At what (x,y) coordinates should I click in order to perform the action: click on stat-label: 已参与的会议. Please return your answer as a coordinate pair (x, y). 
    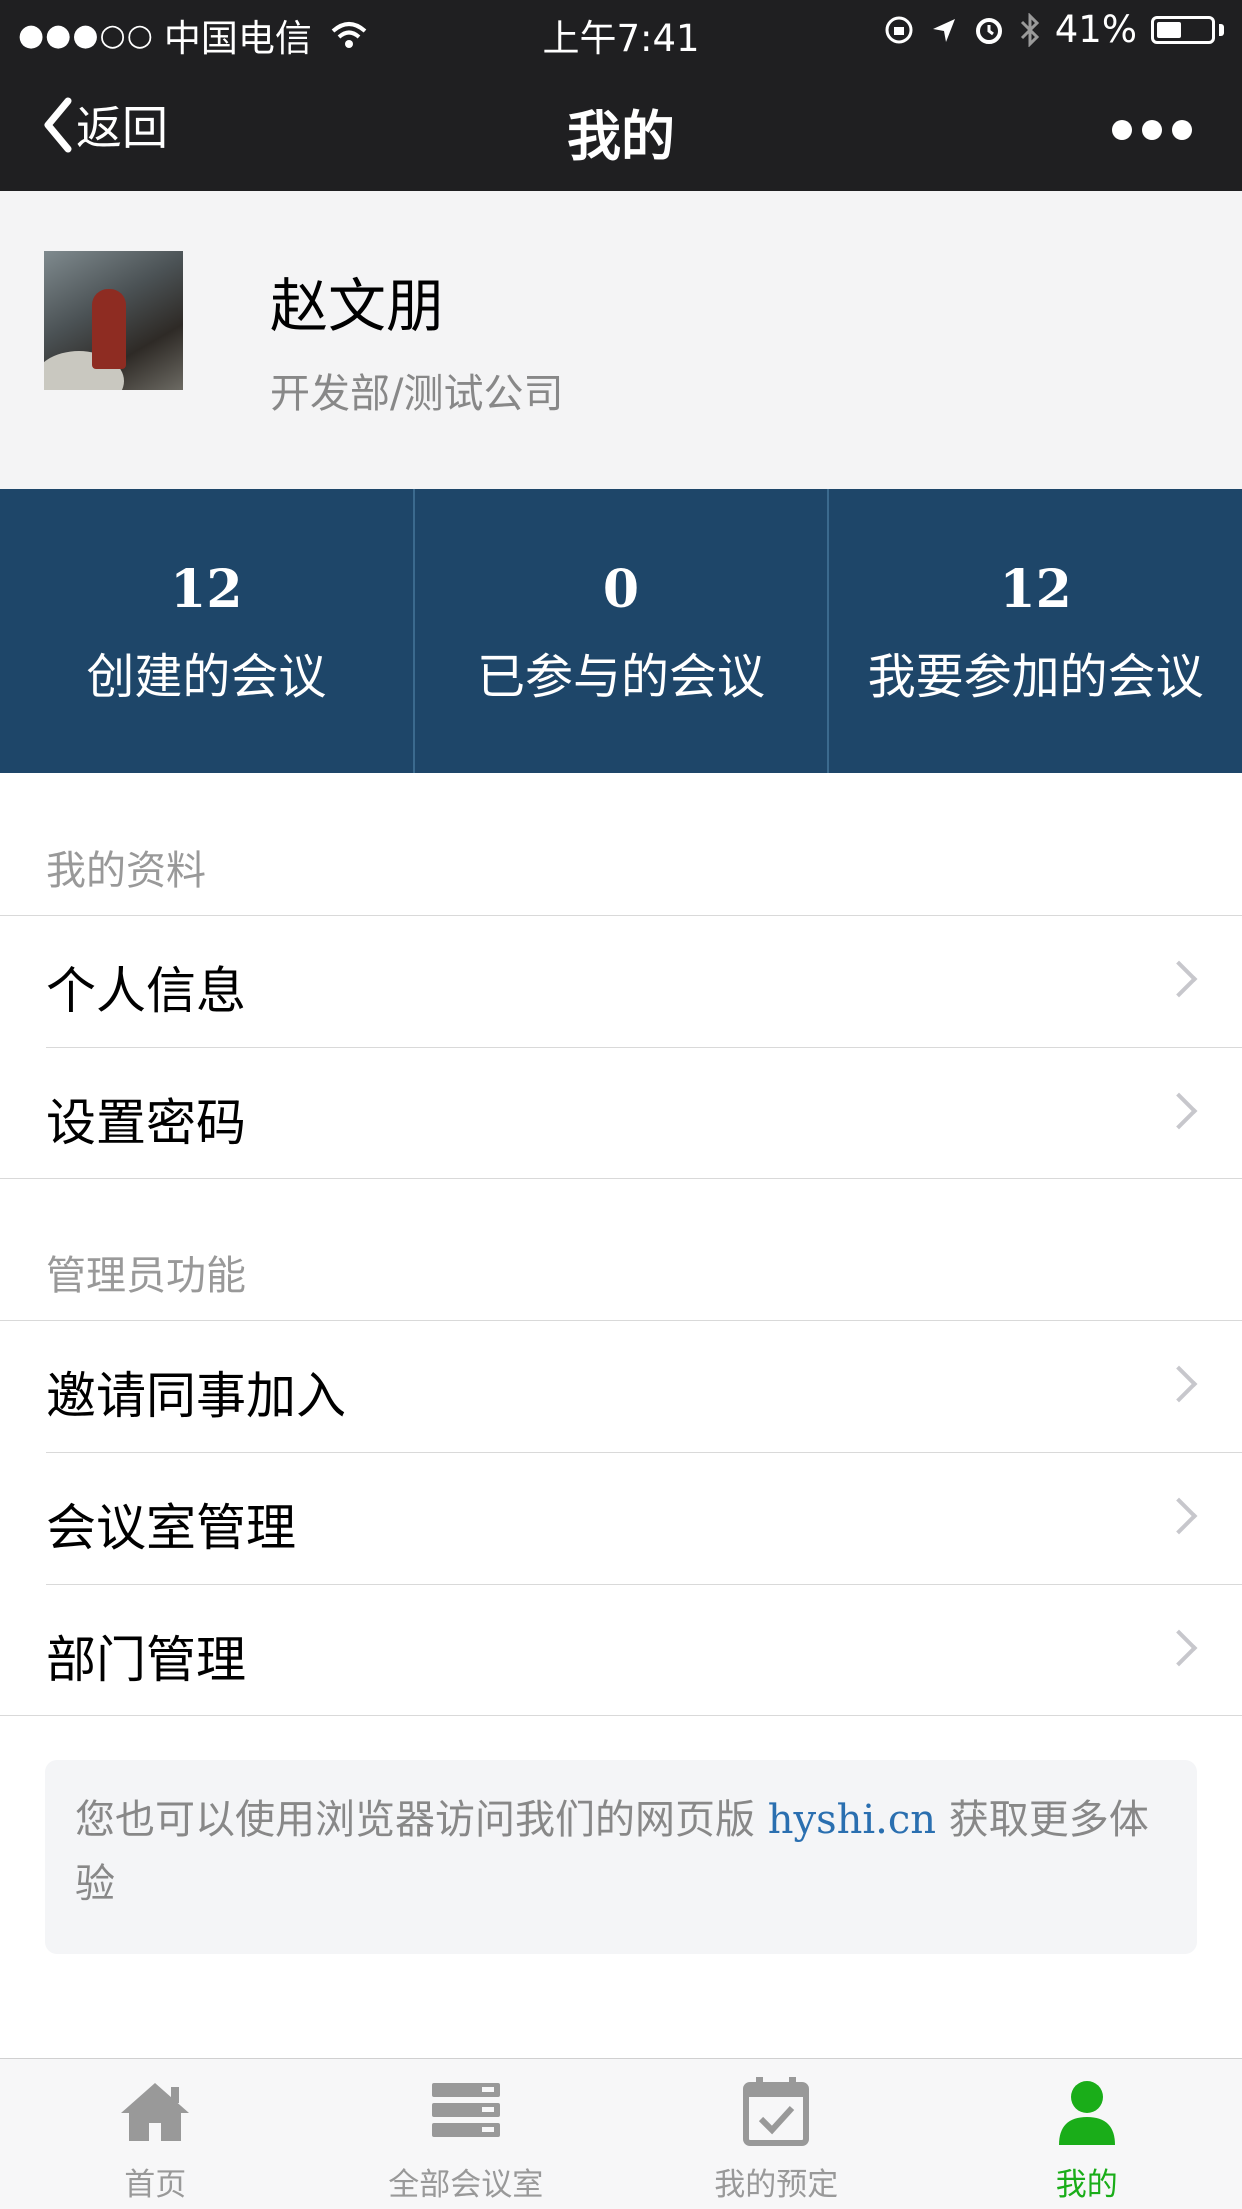
    Looking at the image, I should click on (621, 672).